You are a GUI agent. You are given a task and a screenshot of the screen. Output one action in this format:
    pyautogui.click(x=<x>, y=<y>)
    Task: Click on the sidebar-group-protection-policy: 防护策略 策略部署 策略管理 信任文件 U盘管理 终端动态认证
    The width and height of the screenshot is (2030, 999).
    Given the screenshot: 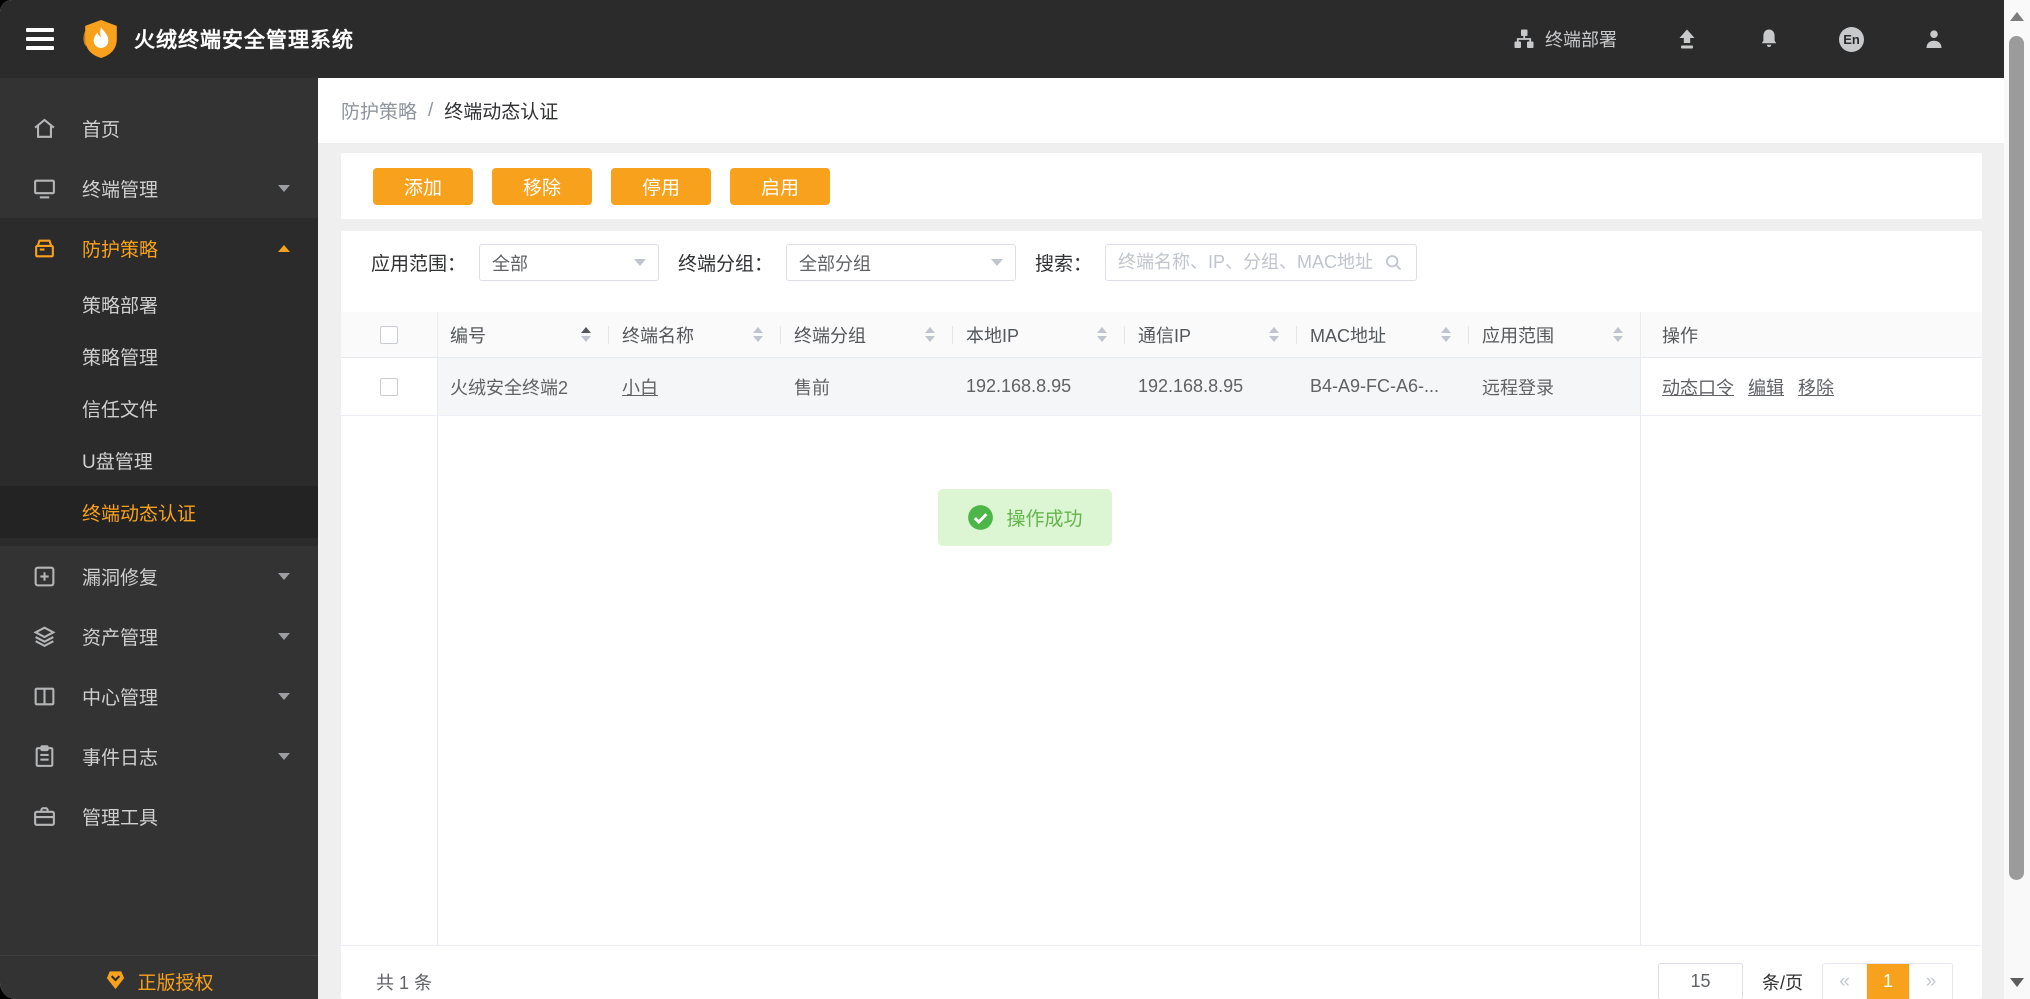 What is the action you would take?
    pyautogui.click(x=159, y=382)
    